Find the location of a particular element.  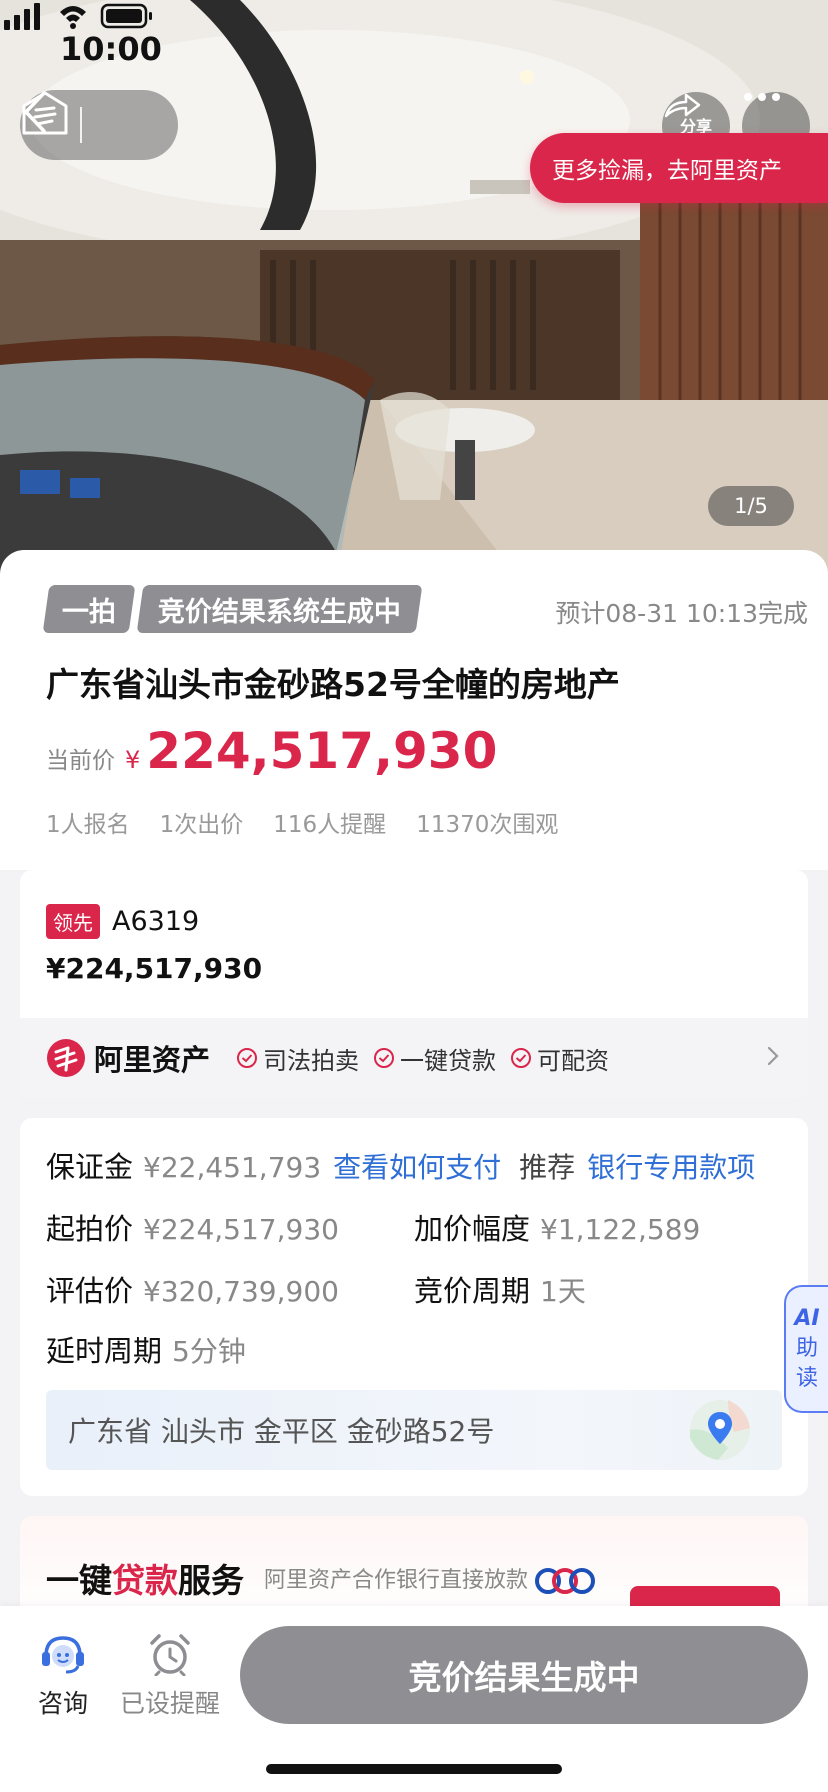

stat-reminders: 116人提醒 is located at coordinates (330, 825).